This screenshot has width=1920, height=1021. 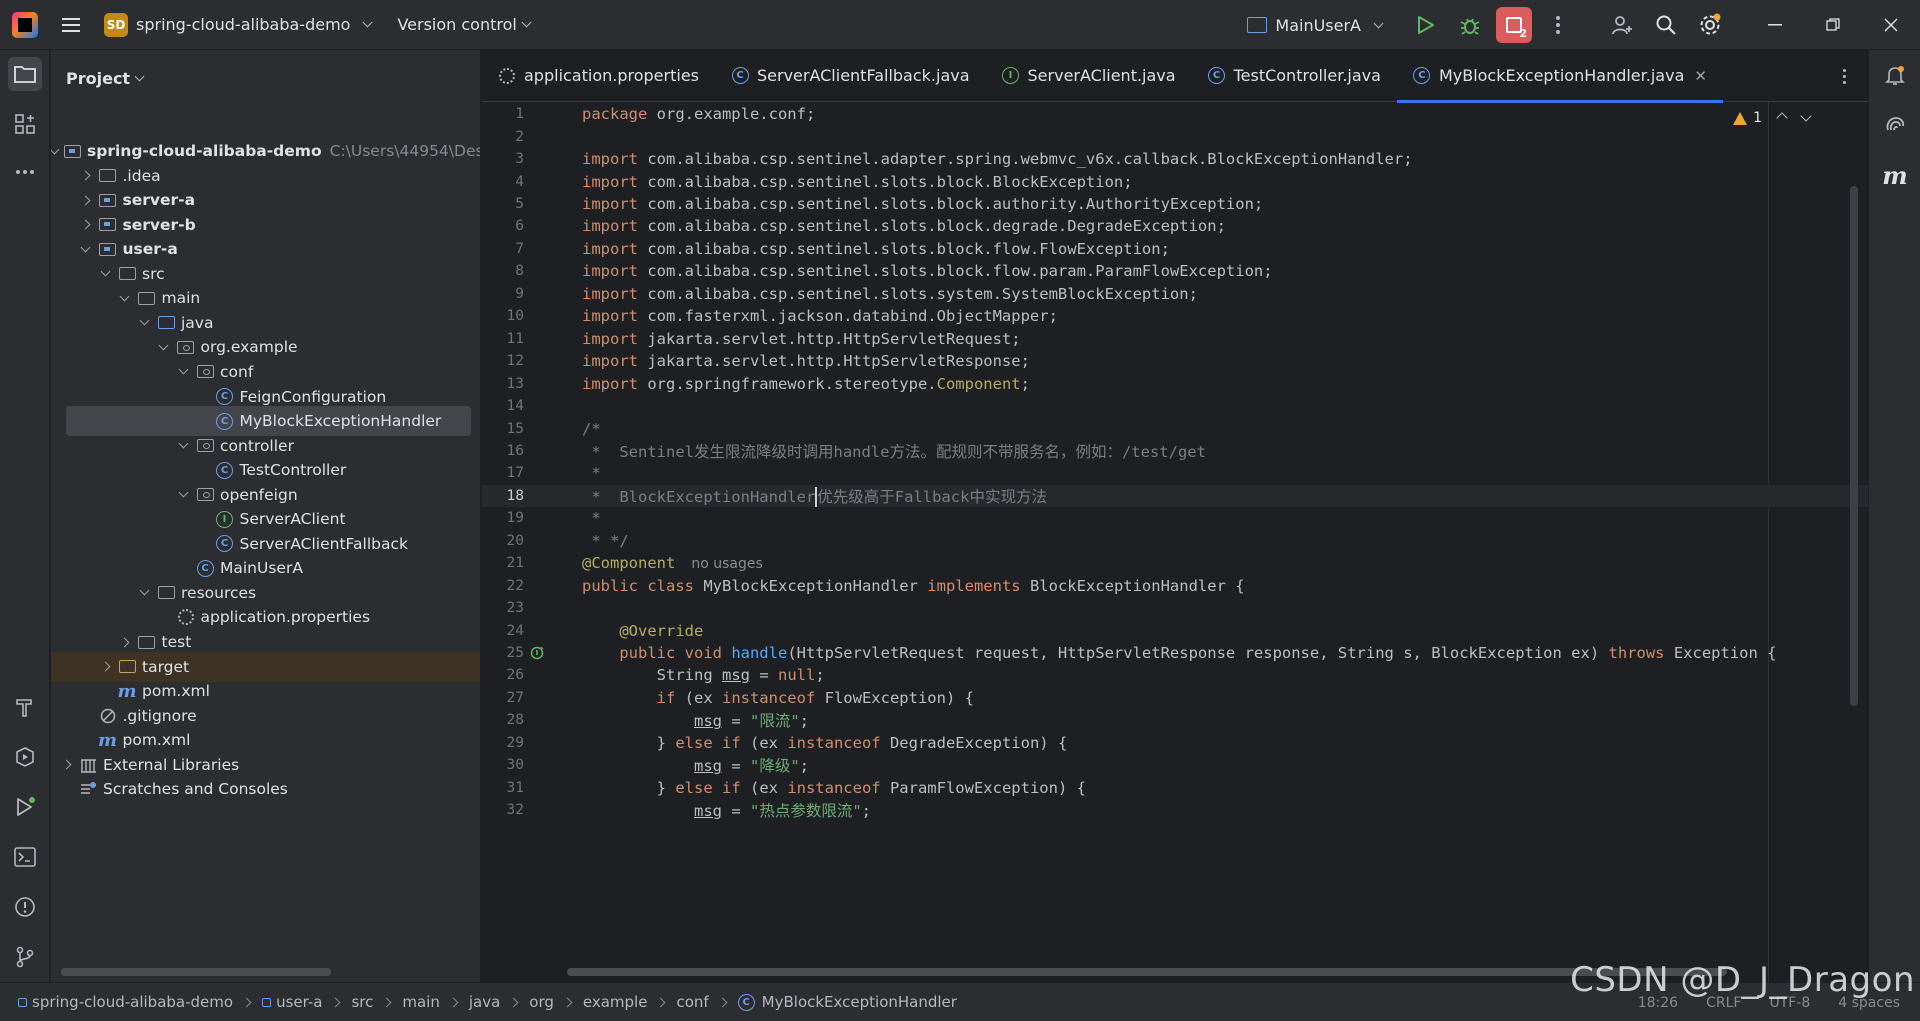 I want to click on line-number: 24, so click(x=503, y=631).